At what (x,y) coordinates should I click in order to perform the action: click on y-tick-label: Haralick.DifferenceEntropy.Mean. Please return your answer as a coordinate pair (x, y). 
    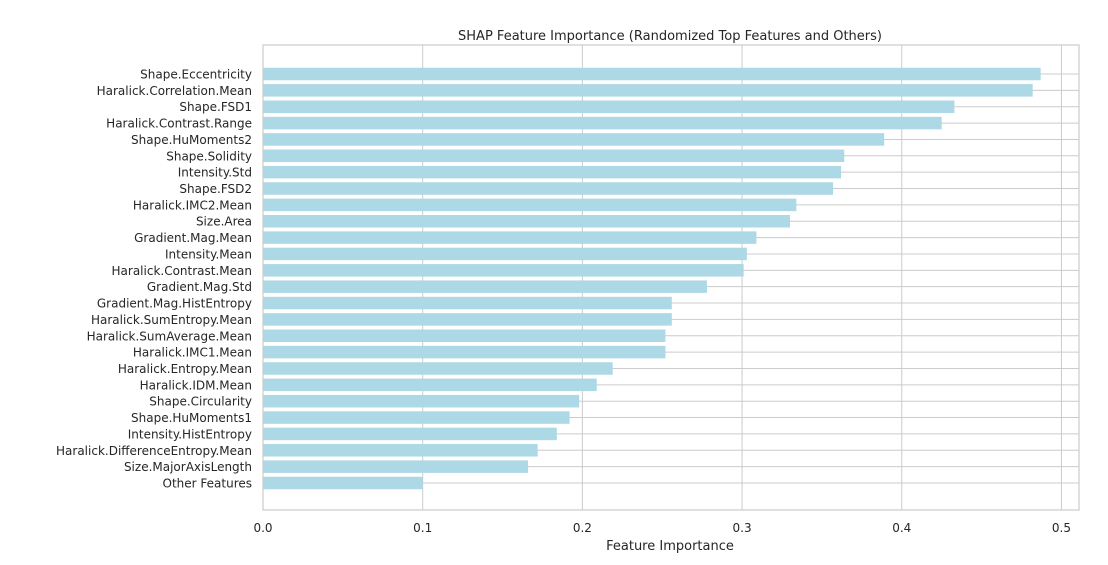
    Looking at the image, I should click on (154, 451).